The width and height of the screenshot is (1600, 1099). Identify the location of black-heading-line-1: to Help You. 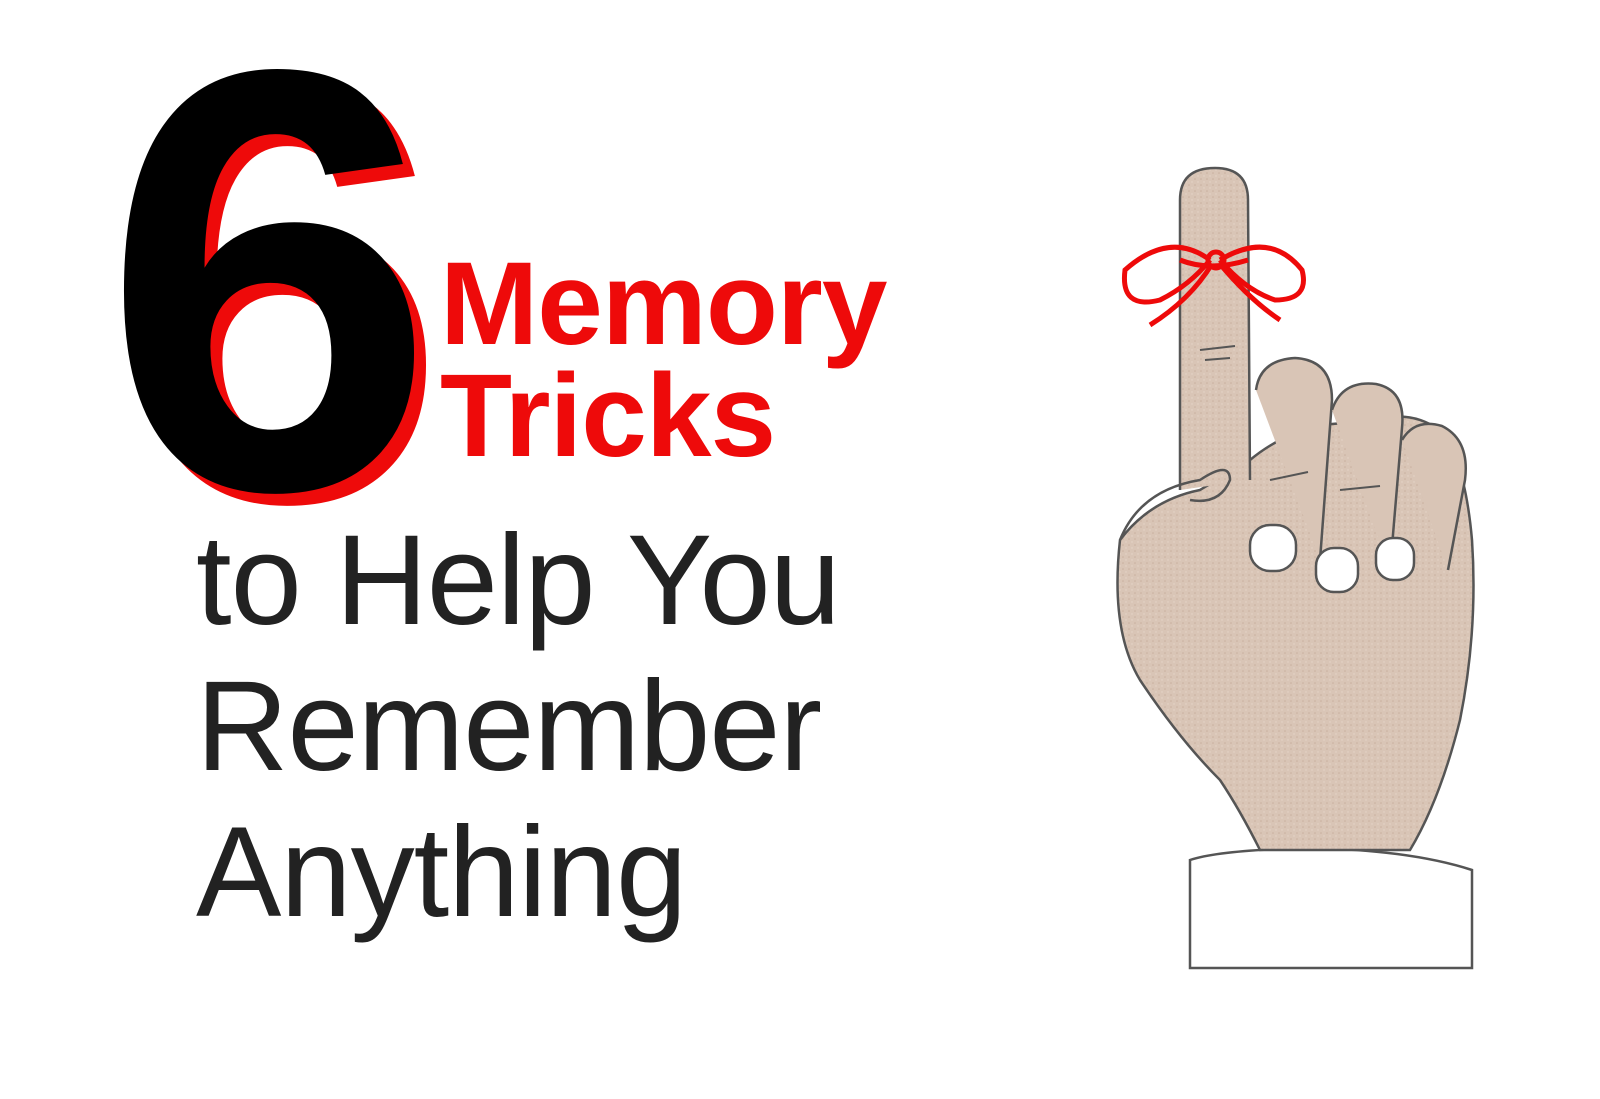
(518, 580).